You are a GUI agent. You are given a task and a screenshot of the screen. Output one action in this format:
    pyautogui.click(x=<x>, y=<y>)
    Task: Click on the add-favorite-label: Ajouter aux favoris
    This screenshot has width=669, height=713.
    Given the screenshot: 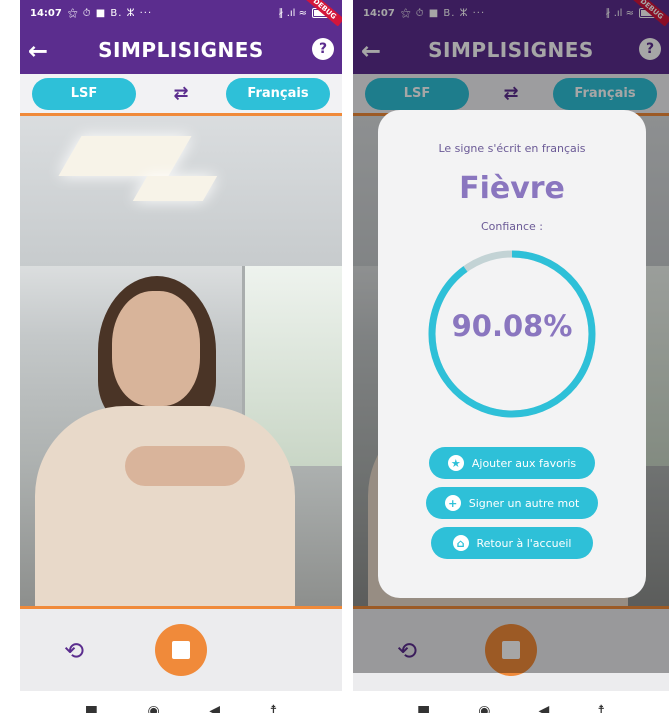 What is the action you would take?
    pyautogui.click(x=524, y=463)
    